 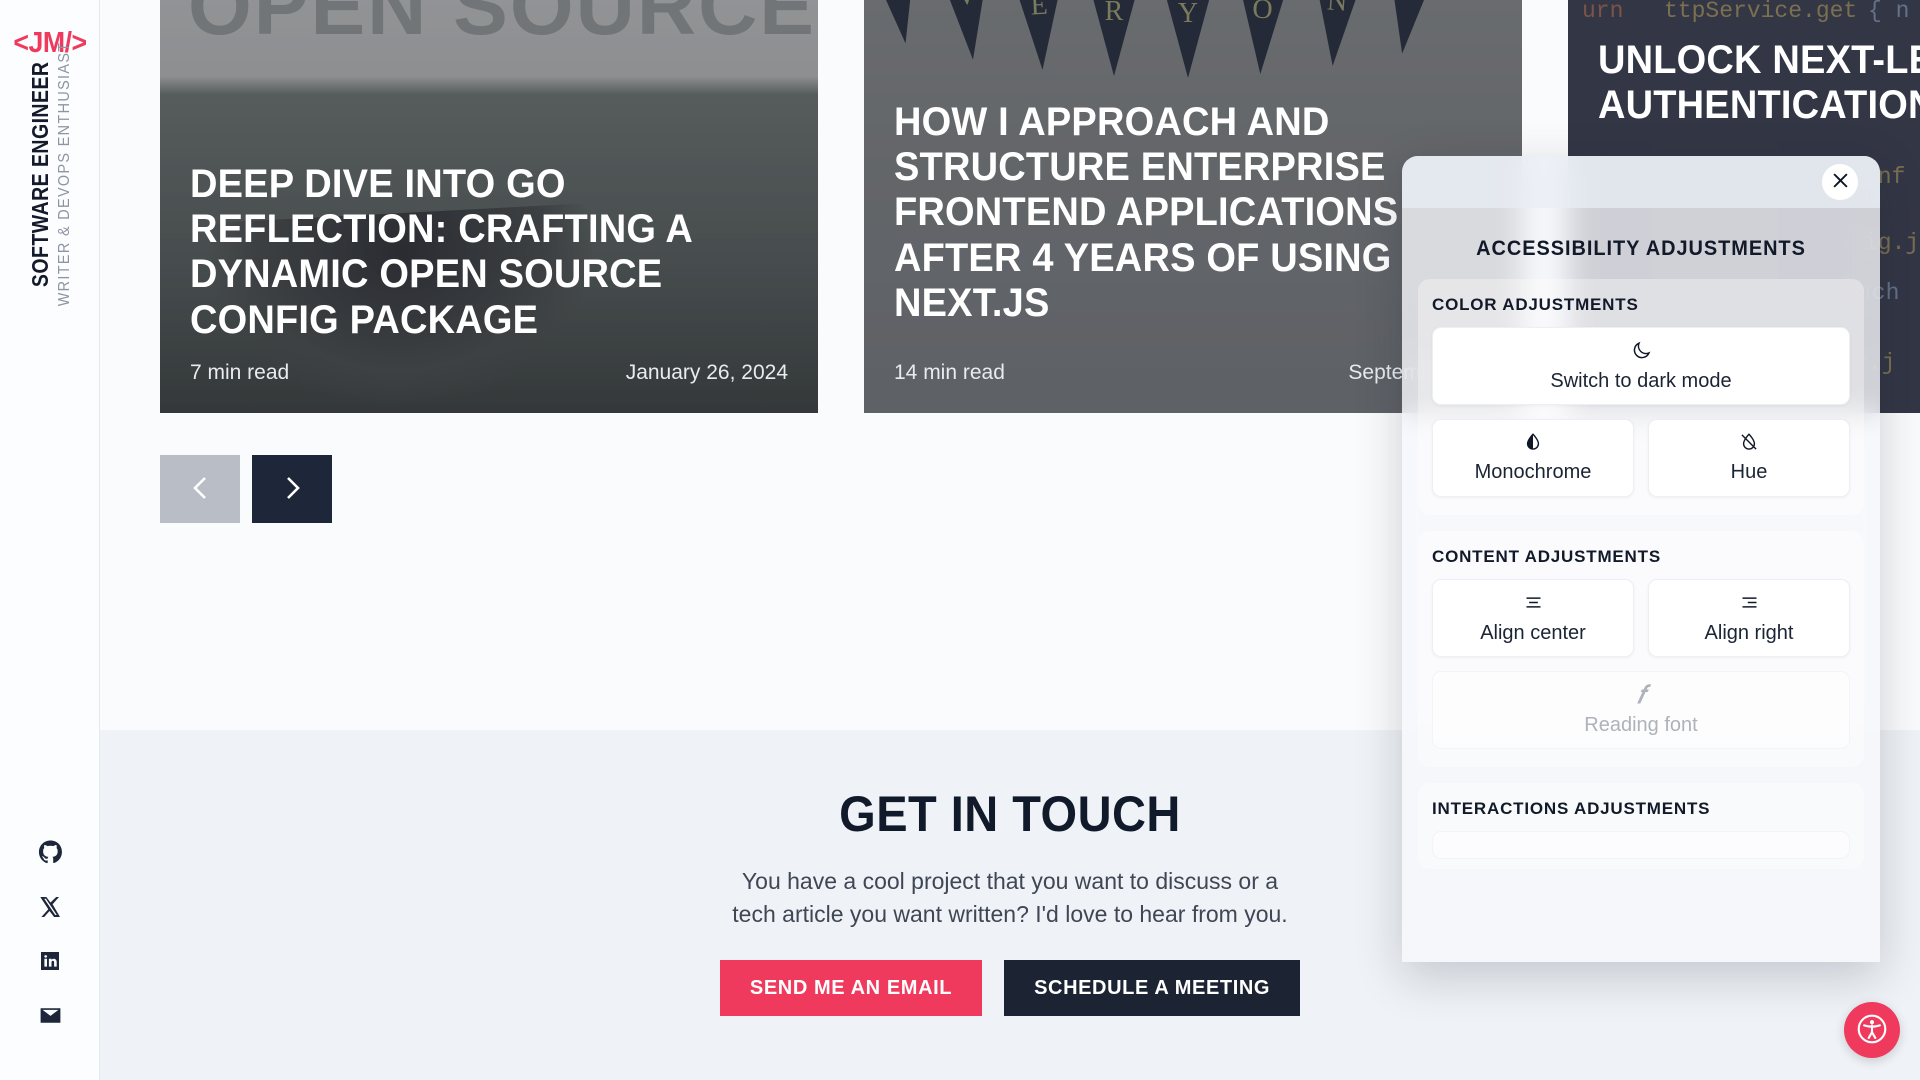 What do you see at coordinates (240, 372) in the screenshot?
I see `card-read-time: 7 min read` at bounding box center [240, 372].